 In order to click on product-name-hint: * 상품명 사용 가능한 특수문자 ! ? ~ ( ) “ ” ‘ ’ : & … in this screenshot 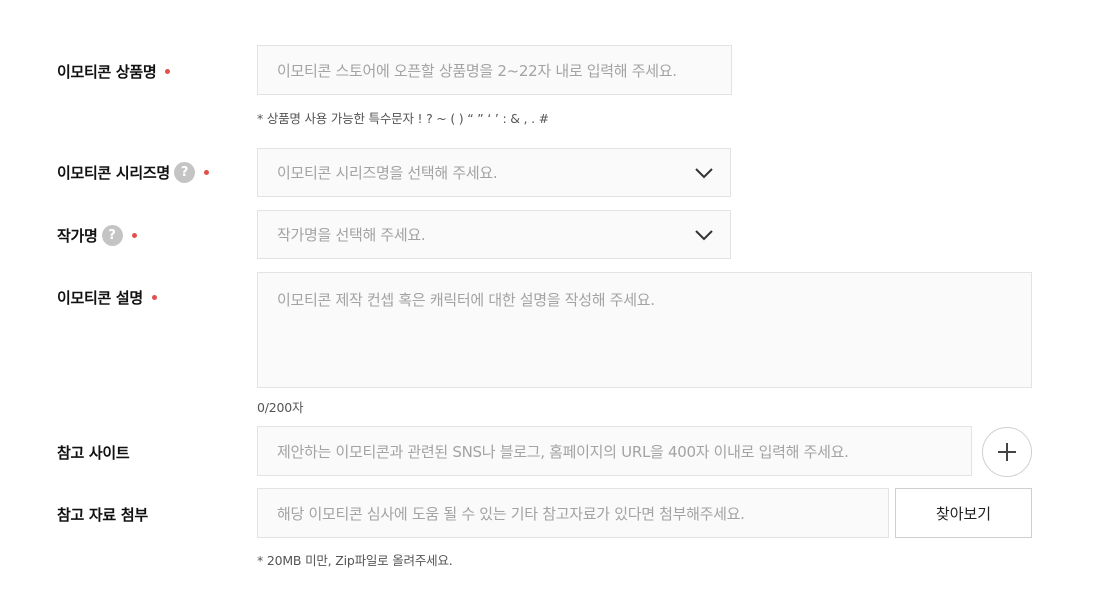, I will do `click(403, 118)`.